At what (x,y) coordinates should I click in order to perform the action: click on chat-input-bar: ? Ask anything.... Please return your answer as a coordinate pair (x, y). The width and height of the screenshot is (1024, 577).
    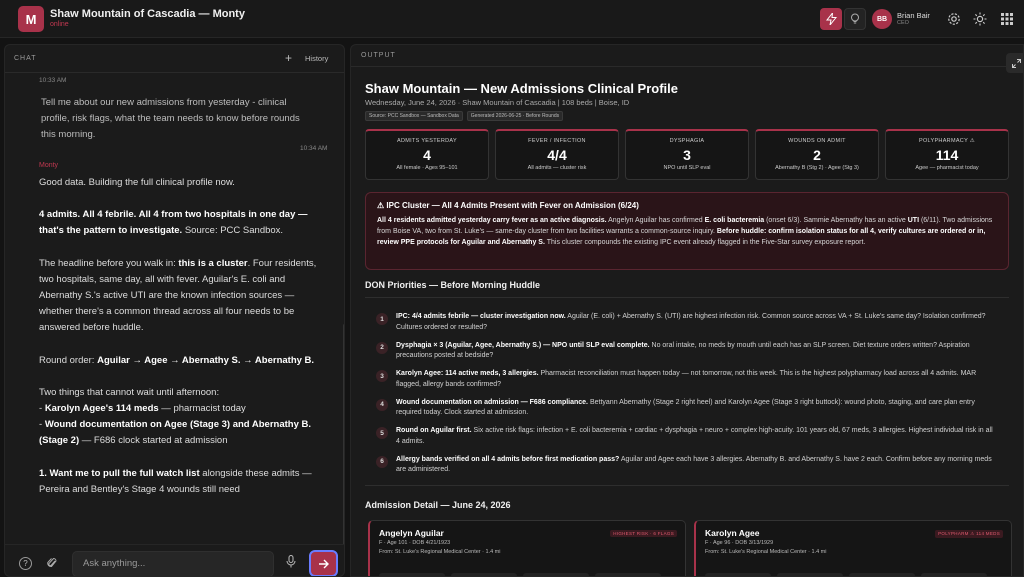
    Looking at the image, I should click on (174, 560).